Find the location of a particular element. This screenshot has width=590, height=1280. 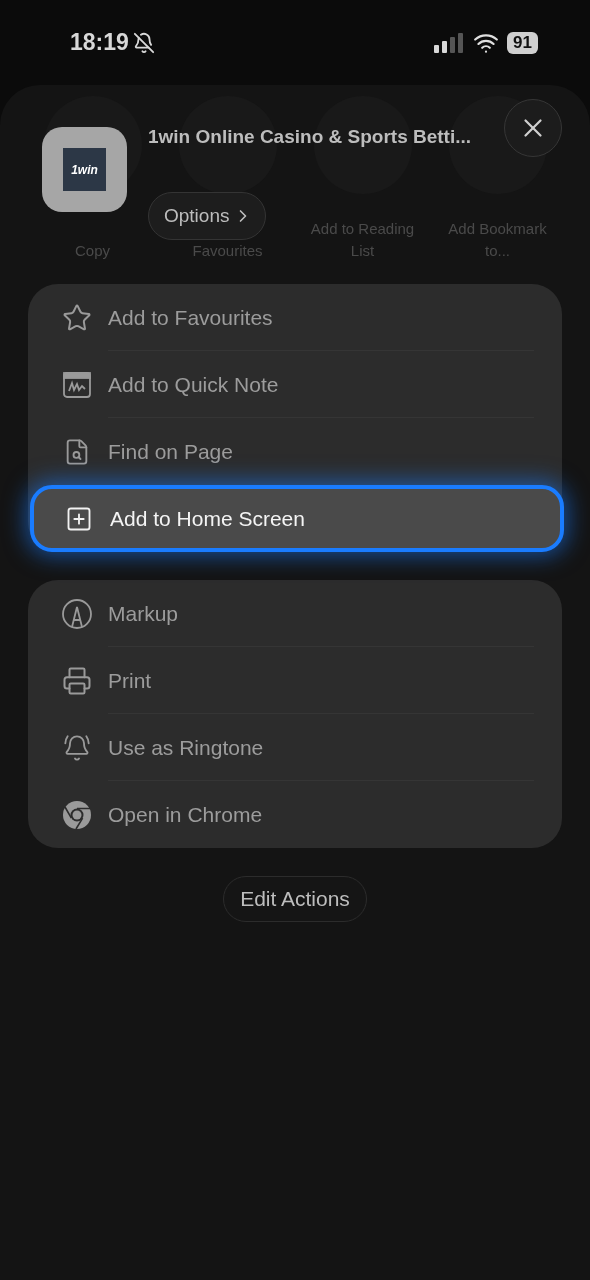

menu-item: Print is located at coordinates (295, 680).